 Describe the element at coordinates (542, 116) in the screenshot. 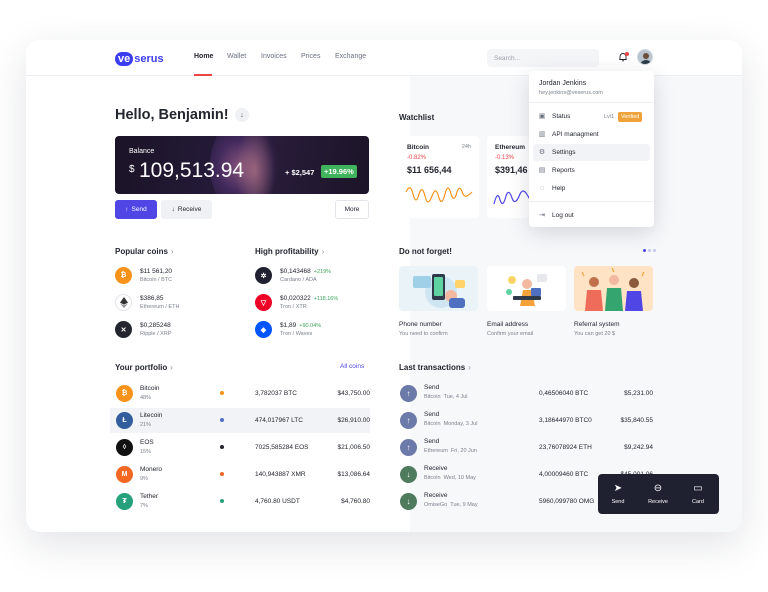

I see `status-icon: ▣` at that location.